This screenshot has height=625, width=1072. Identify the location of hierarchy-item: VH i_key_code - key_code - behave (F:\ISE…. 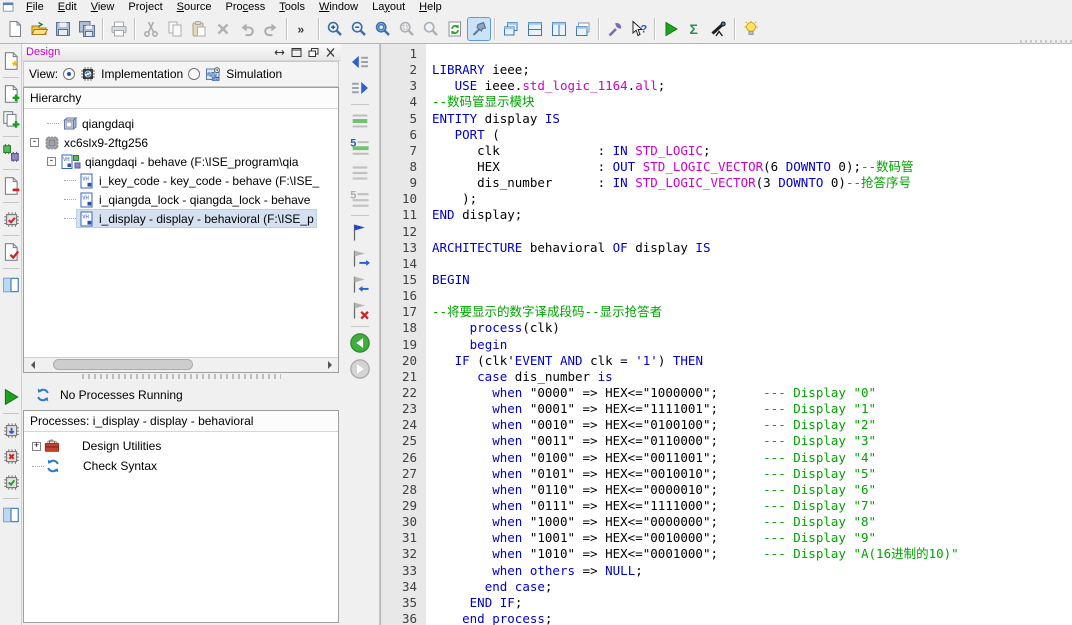
(199, 180).